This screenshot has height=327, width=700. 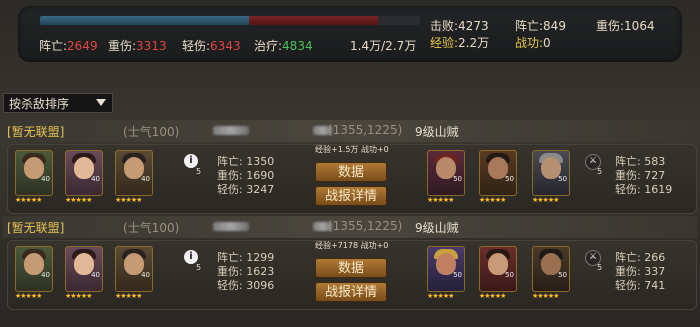 What do you see at coordinates (144, 20) in the screenshot?
I see `progress-blue-fill` at bounding box center [144, 20].